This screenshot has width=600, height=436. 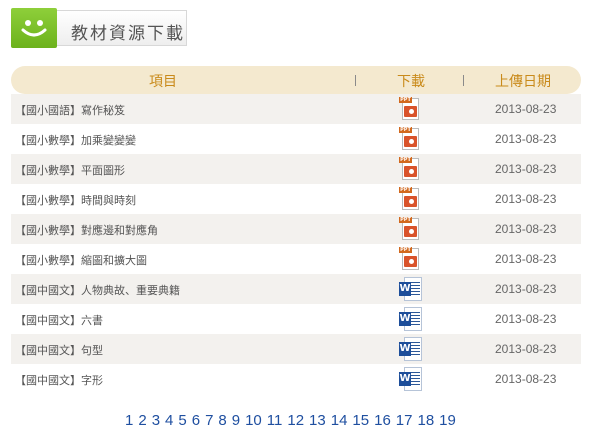 What do you see at coordinates (163, 82) in the screenshot?
I see `column-header-item: 項目` at bounding box center [163, 82].